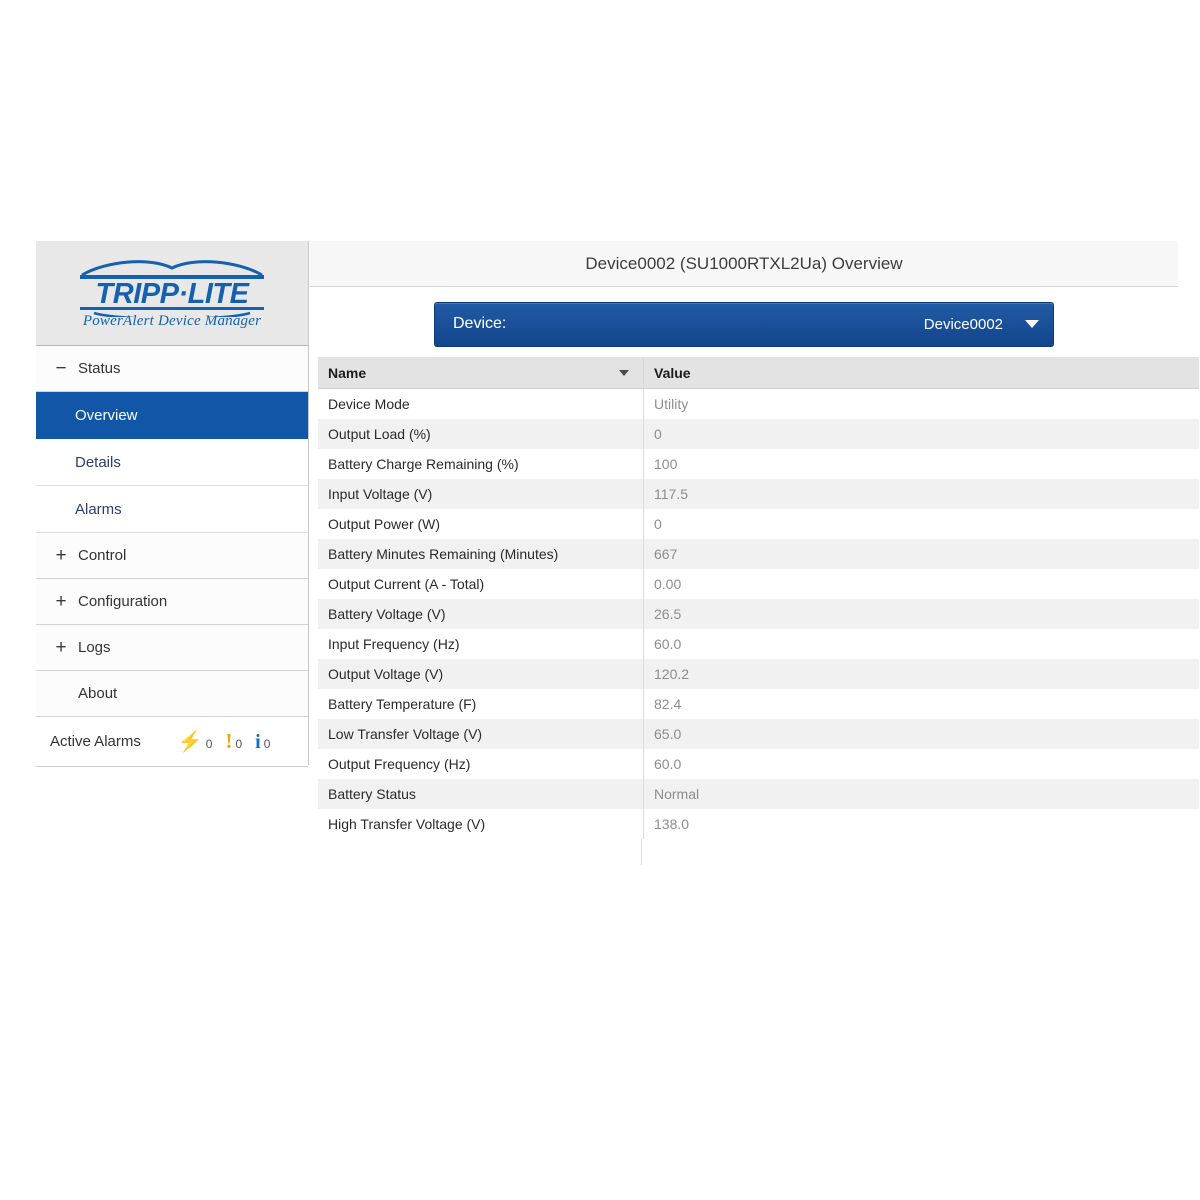  Describe the element at coordinates (98, 462) in the screenshot. I see `sidebar-item-label-details: Details` at that location.